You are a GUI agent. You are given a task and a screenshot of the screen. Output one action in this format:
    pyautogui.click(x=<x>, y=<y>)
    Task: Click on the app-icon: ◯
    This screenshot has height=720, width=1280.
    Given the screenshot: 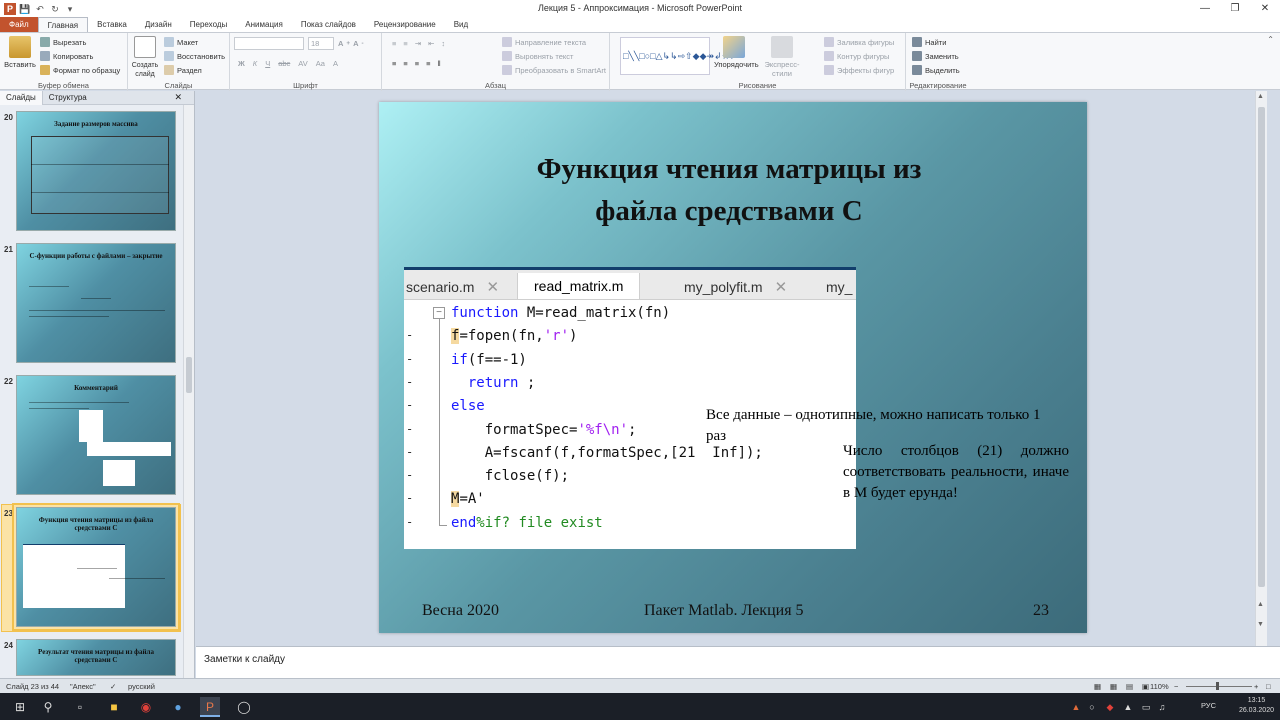 What is the action you would take?
    pyautogui.click(x=244, y=707)
    